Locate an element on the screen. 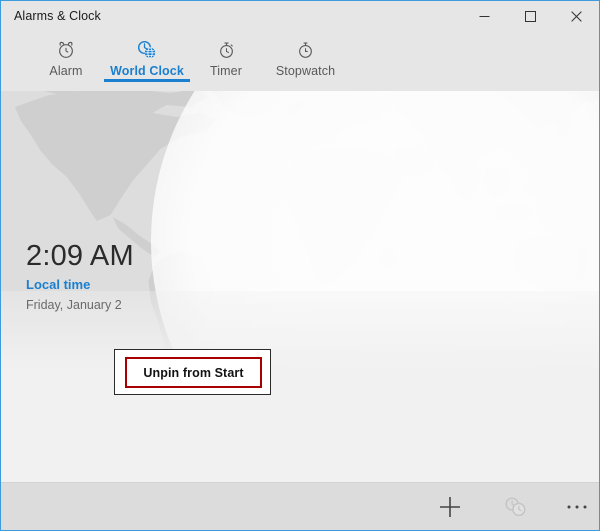 The height and width of the screenshot is (531, 600). tab-alarm-label: Alarm is located at coordinates (66, 71).